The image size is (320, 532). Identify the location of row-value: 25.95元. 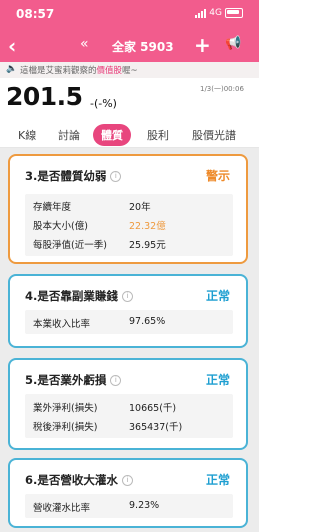
(147, 245).